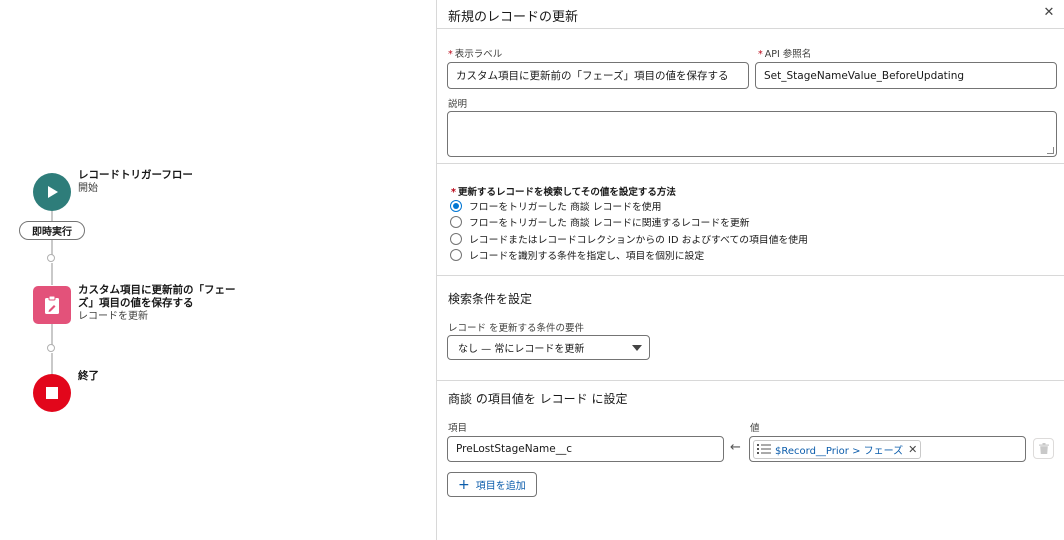 This screenshot has width=1064, height=540. Describe the element at coordinates (764, 449) in the screenshot. I see `list-icon` at that location.